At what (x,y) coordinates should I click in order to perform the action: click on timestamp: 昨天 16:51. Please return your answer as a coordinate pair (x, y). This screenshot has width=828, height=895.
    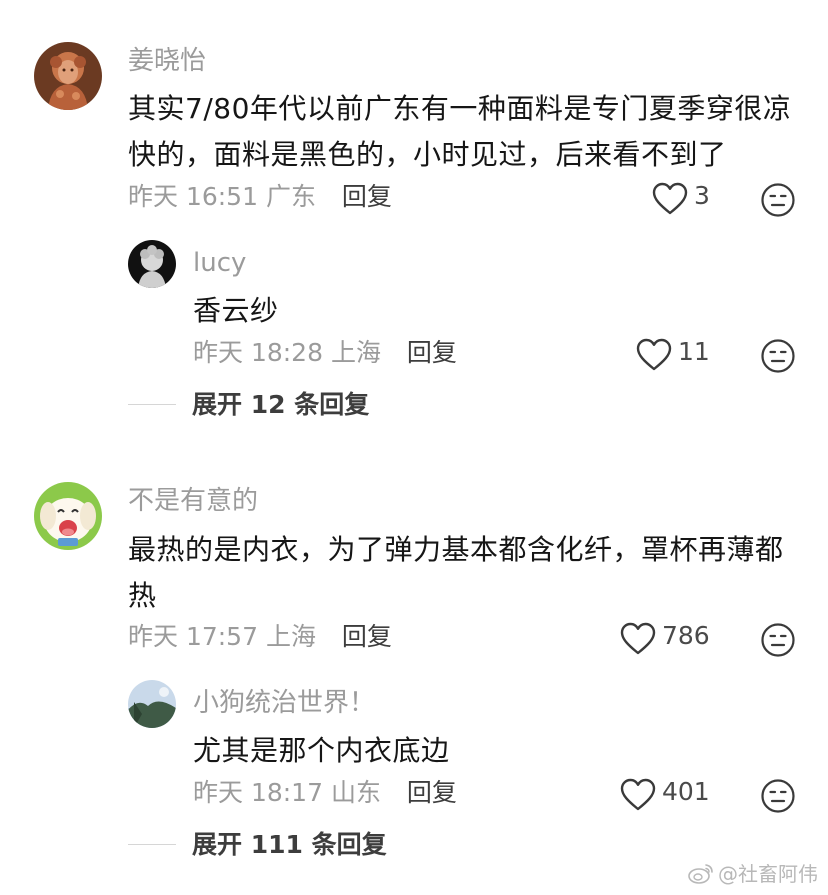
    Looking at the image, I should click on (193, 196).